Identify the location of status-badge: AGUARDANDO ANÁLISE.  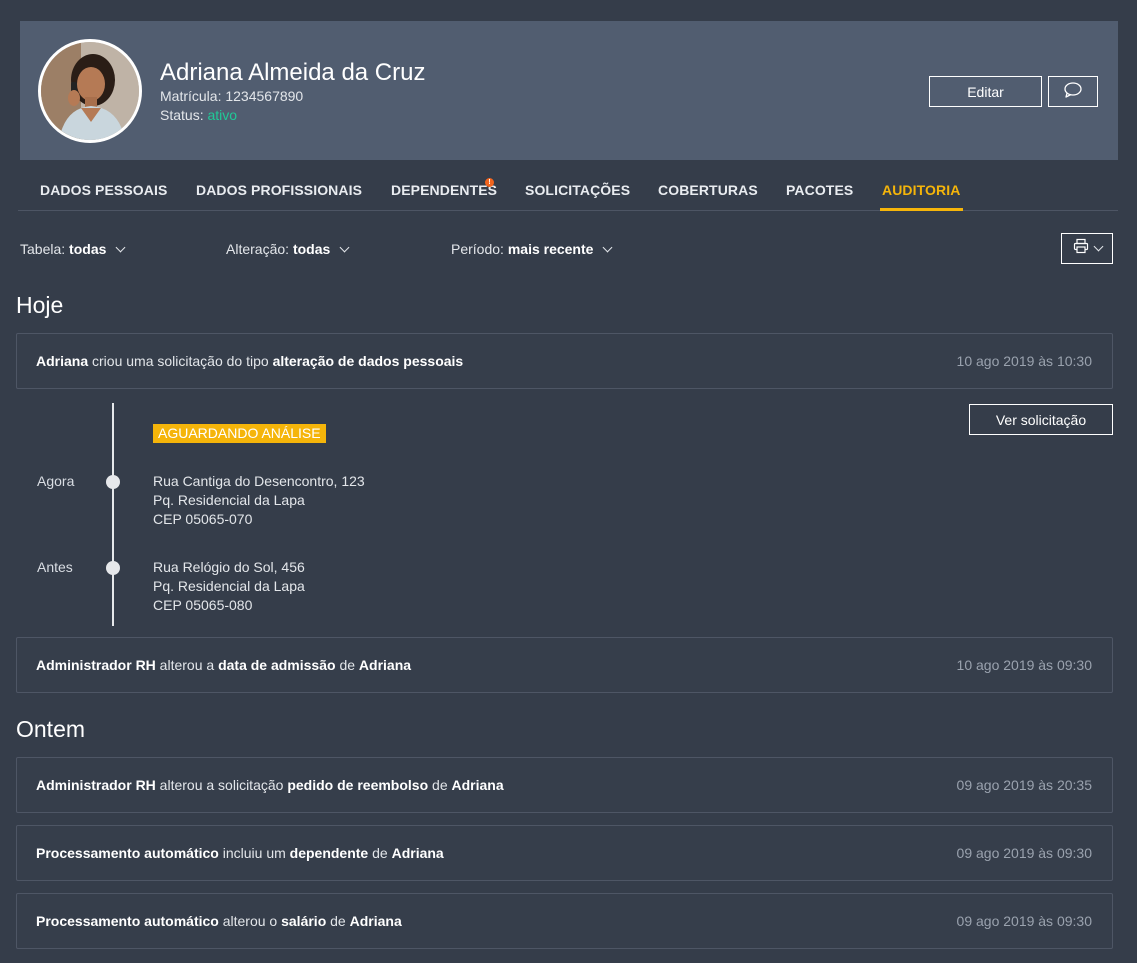
(239, 433).